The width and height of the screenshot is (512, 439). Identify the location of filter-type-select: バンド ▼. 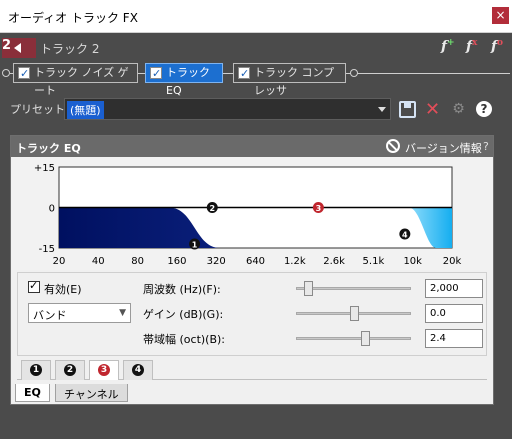
(79, 313).